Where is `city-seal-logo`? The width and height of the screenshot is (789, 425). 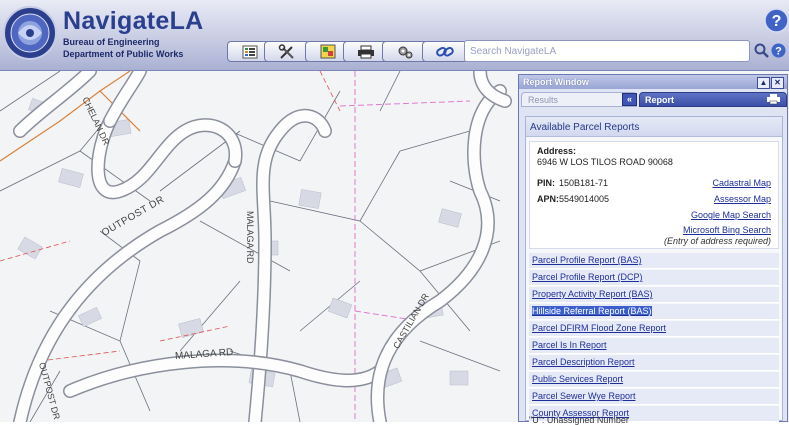 city-seal-logo is located at coordinates (30, 33).